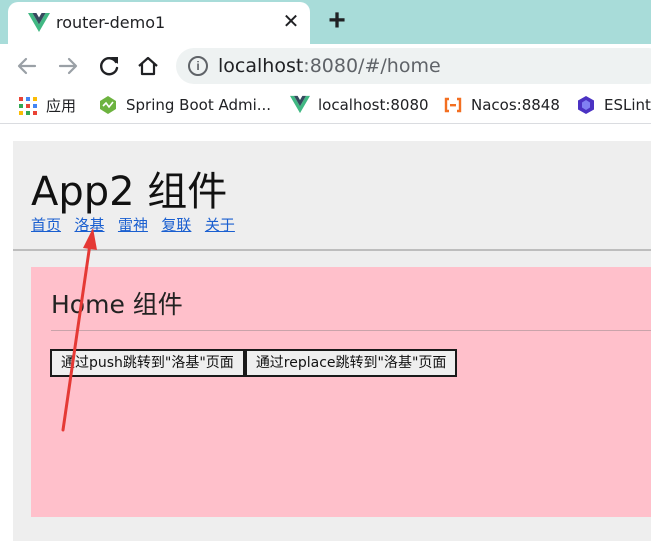 The width and height of the screenshot is (651, 553). What do you see at coordinates (111, 22) in the screenshot?
I see `tab-title: router-demo1` at bounding box center [111, 22].